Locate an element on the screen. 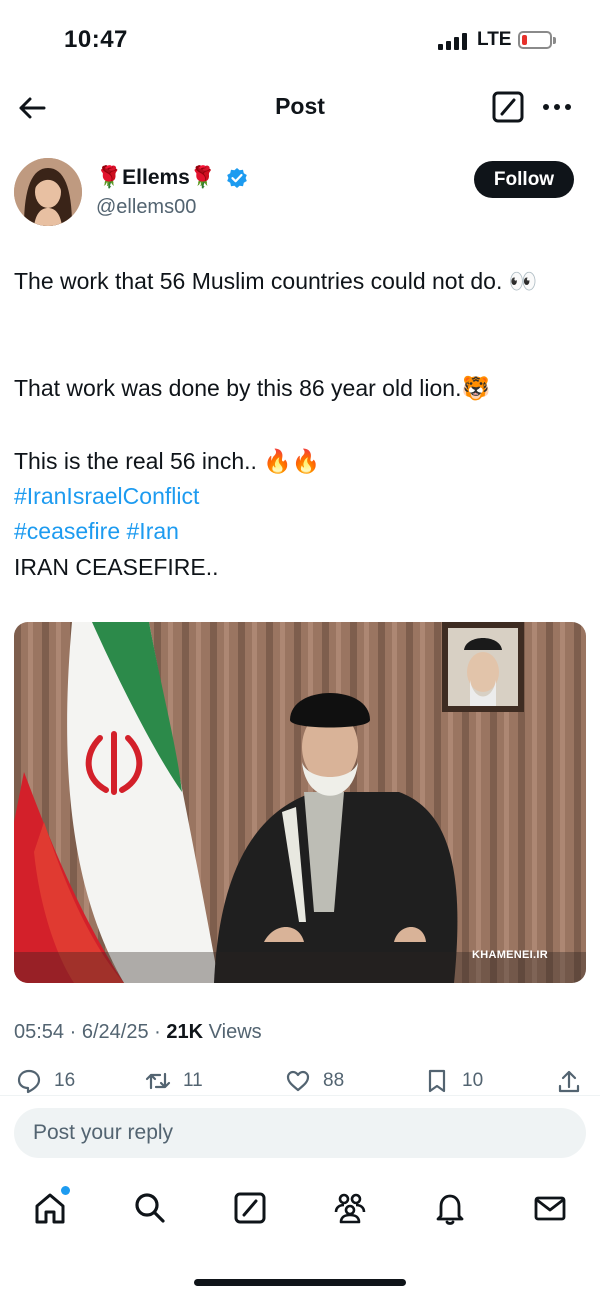 This screenshot has height=1299, width=600. hashtag-link: #Iran is located at coordinates (153, 531).